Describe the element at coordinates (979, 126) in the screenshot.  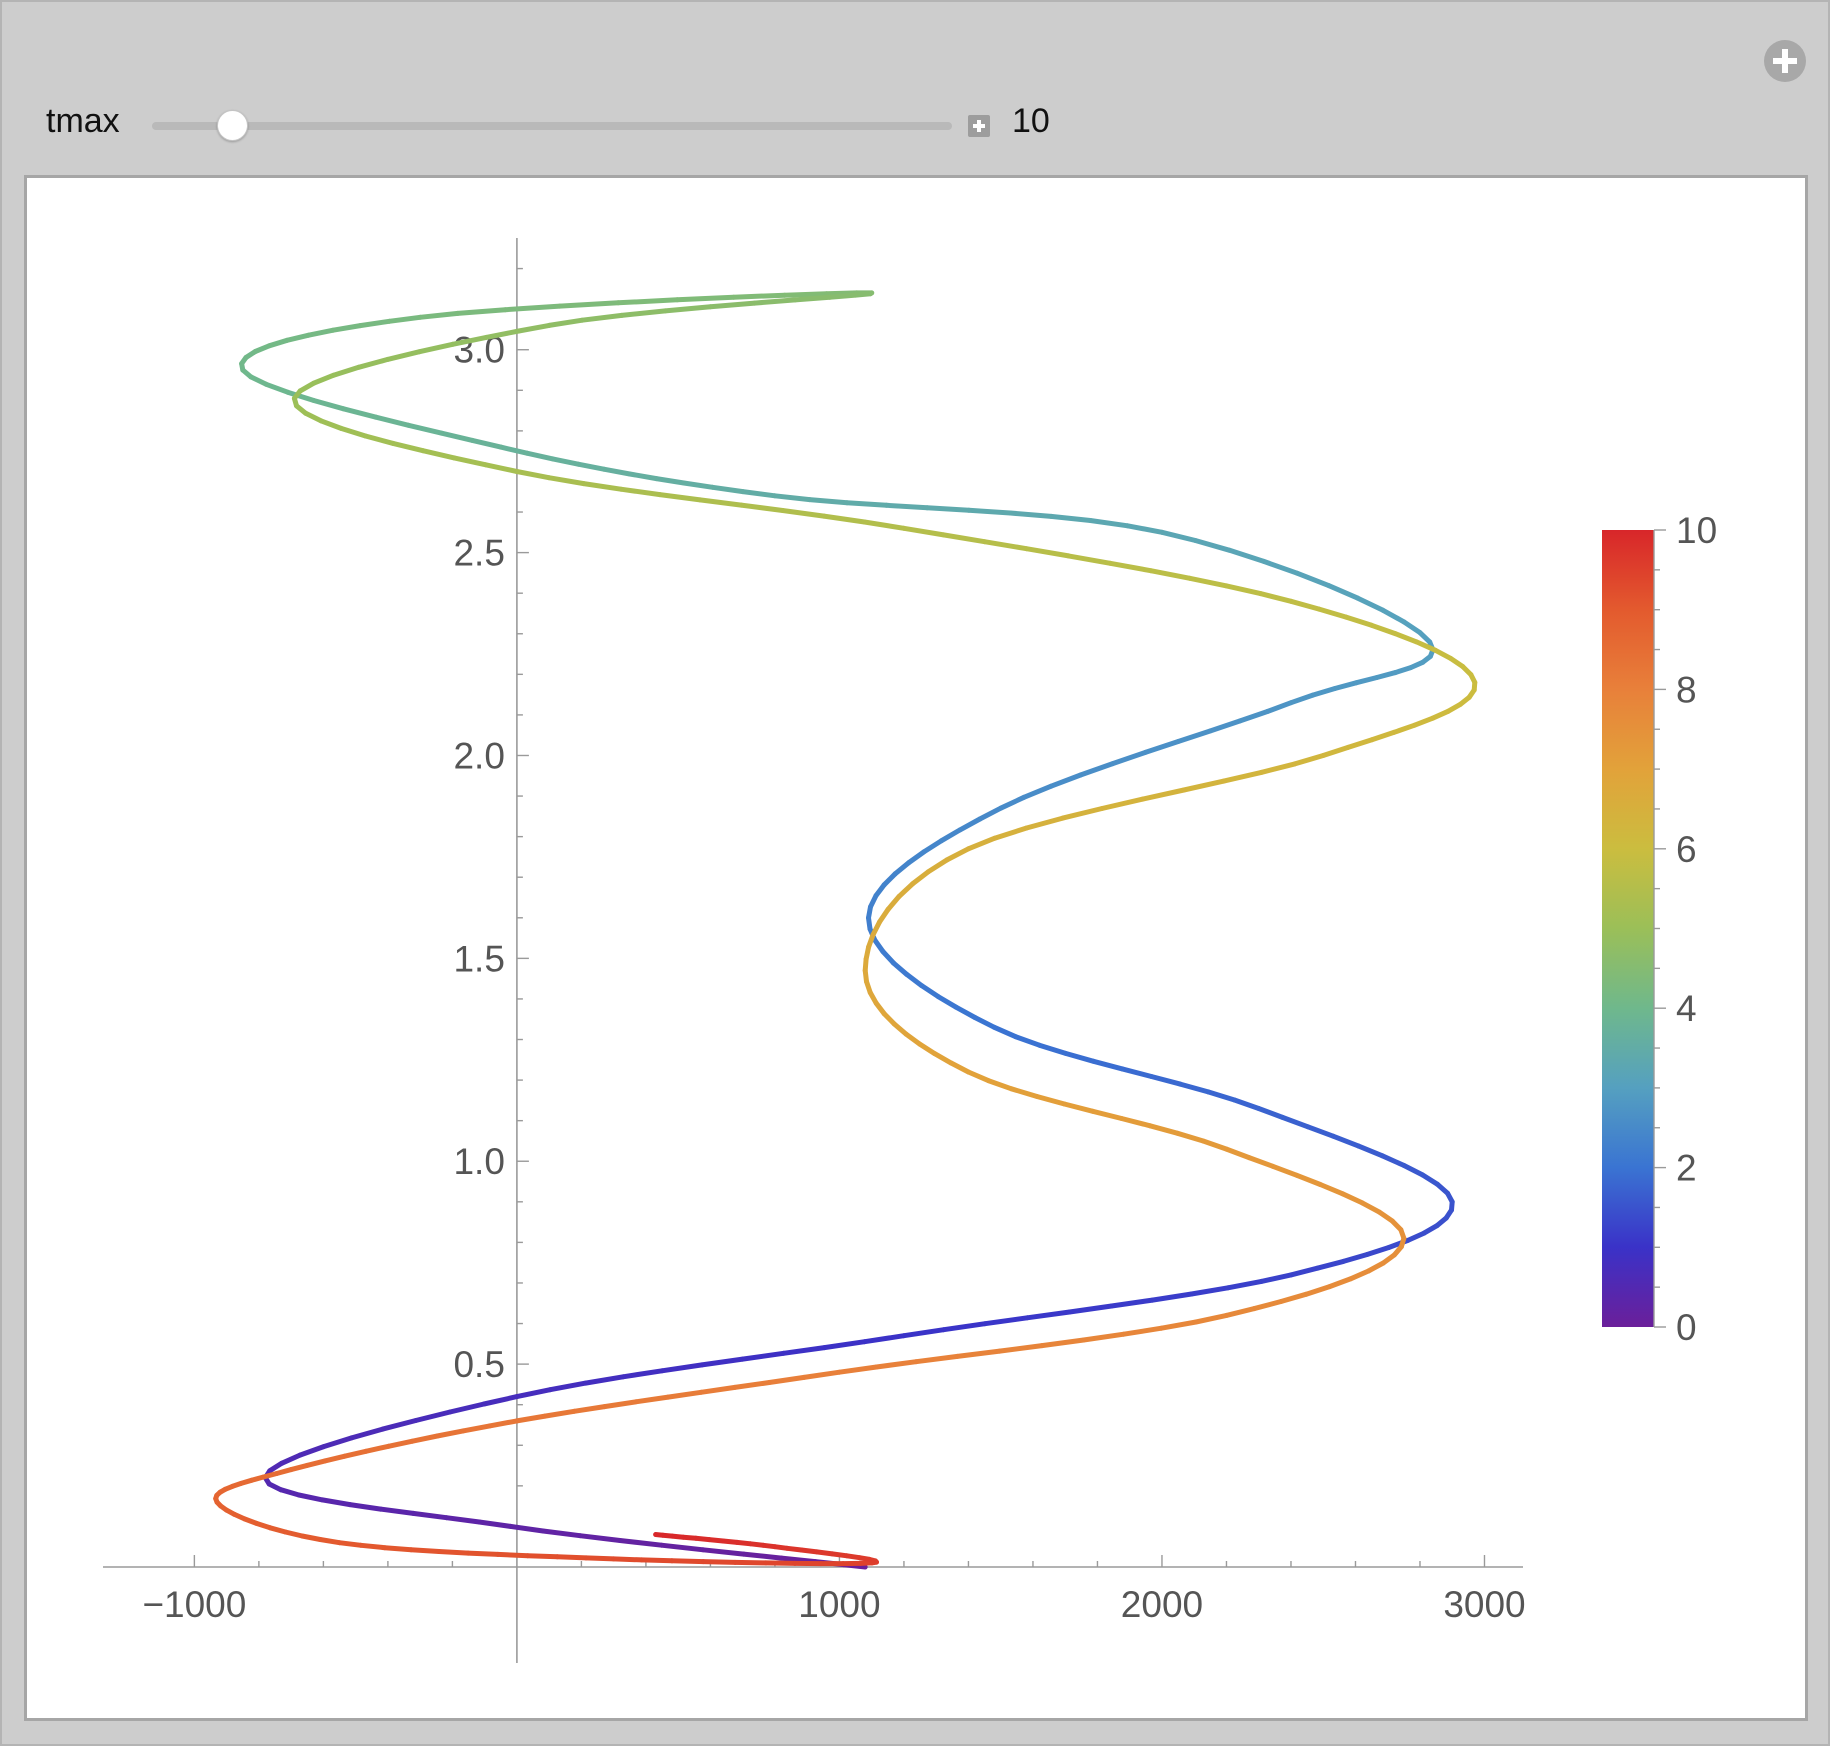
I see `slider-expand-icon` at that location.